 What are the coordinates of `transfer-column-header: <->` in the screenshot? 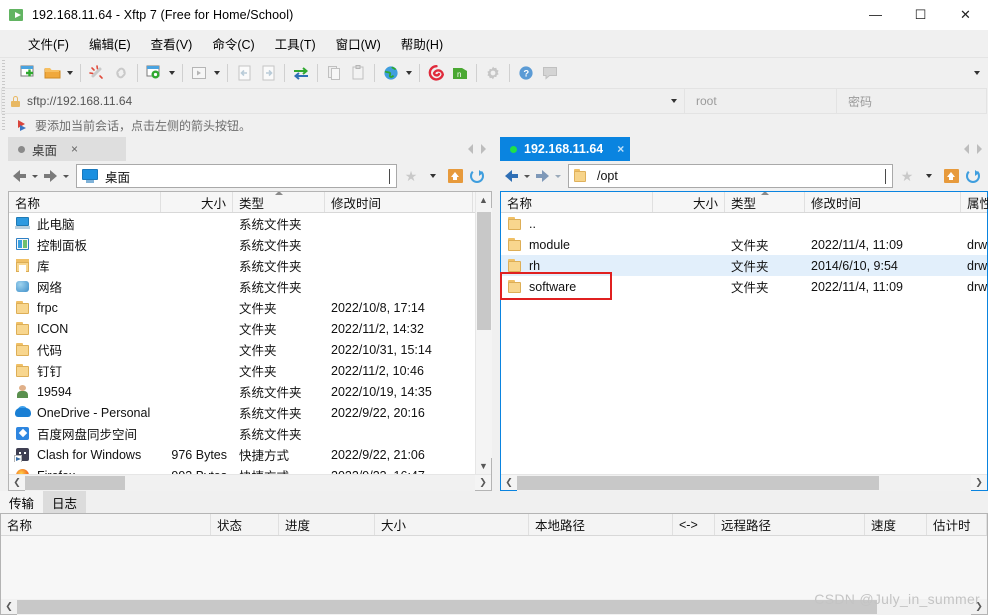 It's located at (694, 524).